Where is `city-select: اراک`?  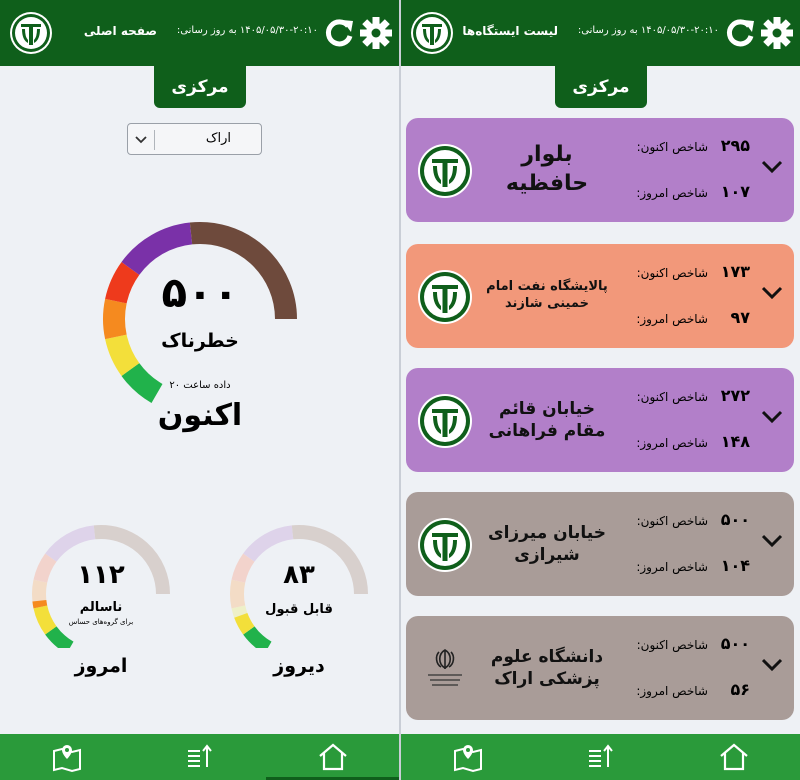
city-select: اراک is located at coordinates (194, 139).